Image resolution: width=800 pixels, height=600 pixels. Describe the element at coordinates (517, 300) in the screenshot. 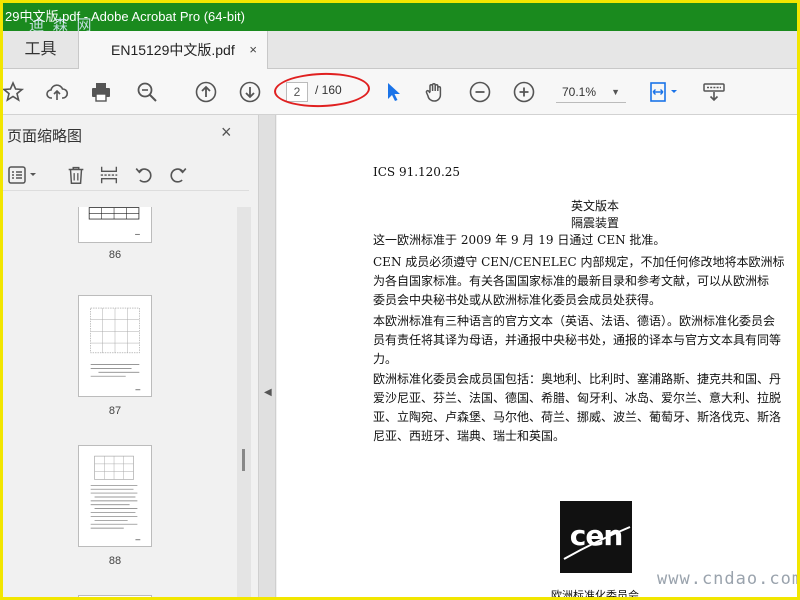

I see `paragraph-line: 委员会中央秘书处或从欧洲标准化委员会成员处获得。` at that location.